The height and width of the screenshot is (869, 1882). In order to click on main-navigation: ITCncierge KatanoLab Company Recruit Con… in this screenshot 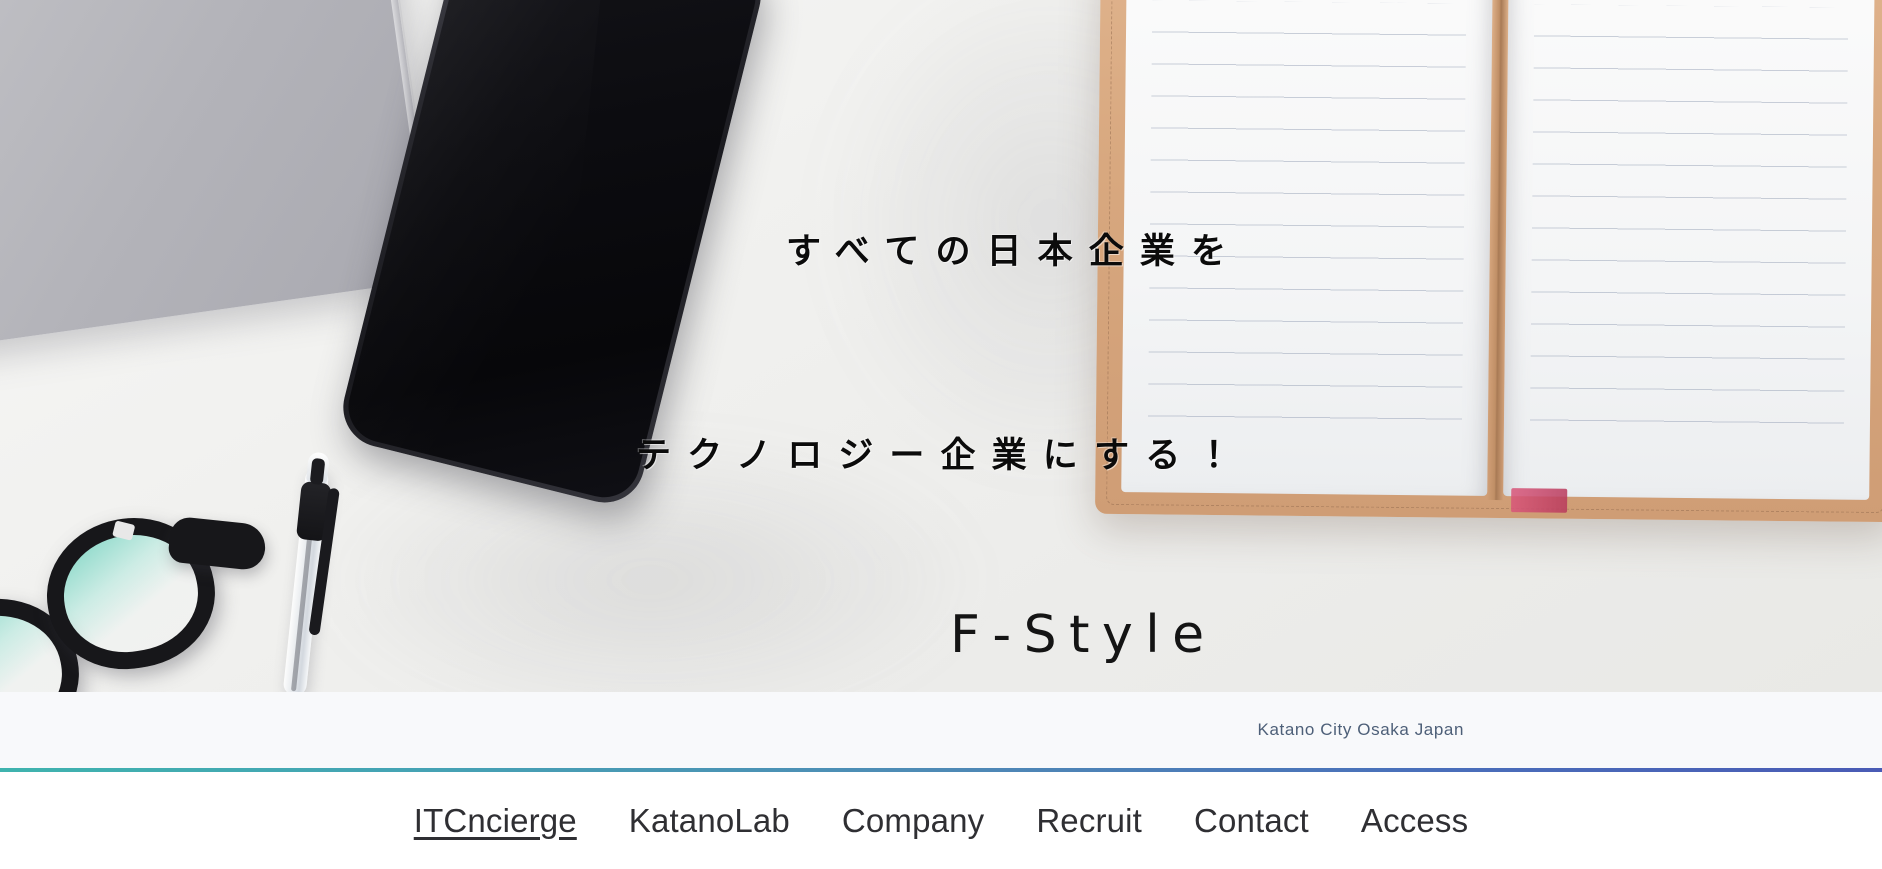, I will do `click(941, 820)`.